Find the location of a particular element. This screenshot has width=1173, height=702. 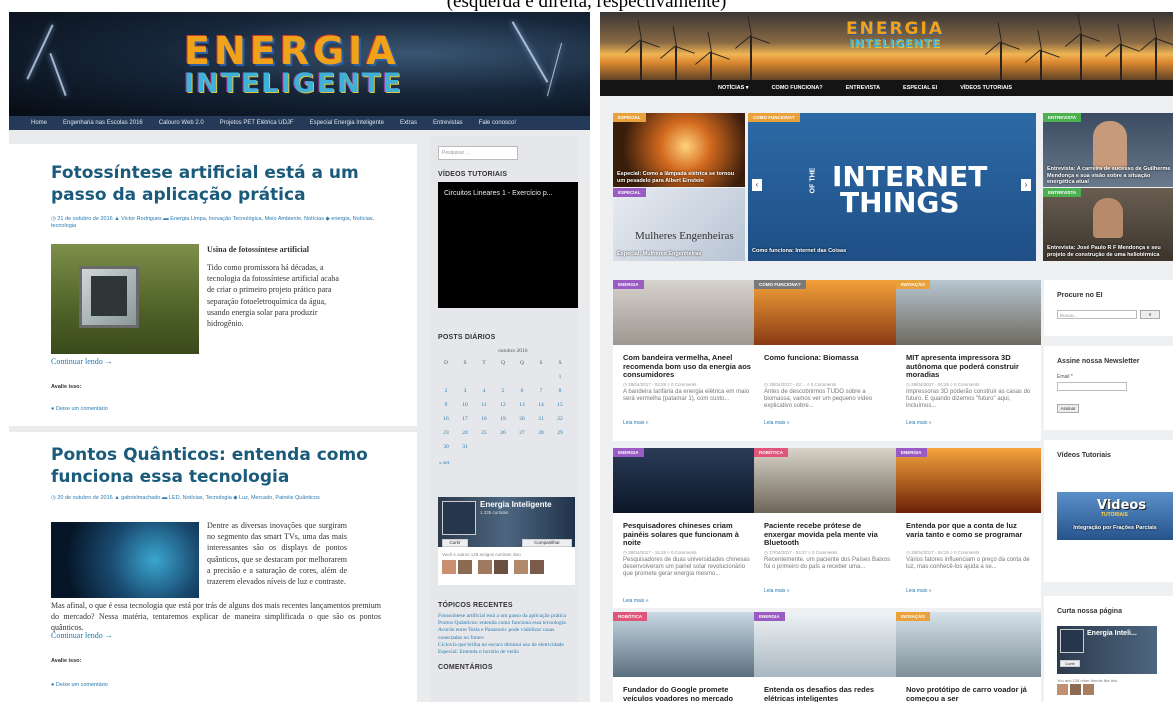

nav-projetos-pet: Projetos PET Elétrica UDJF is located at coordinates (257, 123).